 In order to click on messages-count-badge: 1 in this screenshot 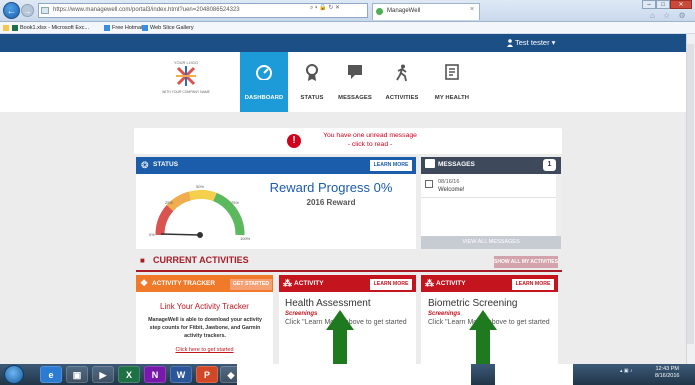, I will do `click(549, 165)`.